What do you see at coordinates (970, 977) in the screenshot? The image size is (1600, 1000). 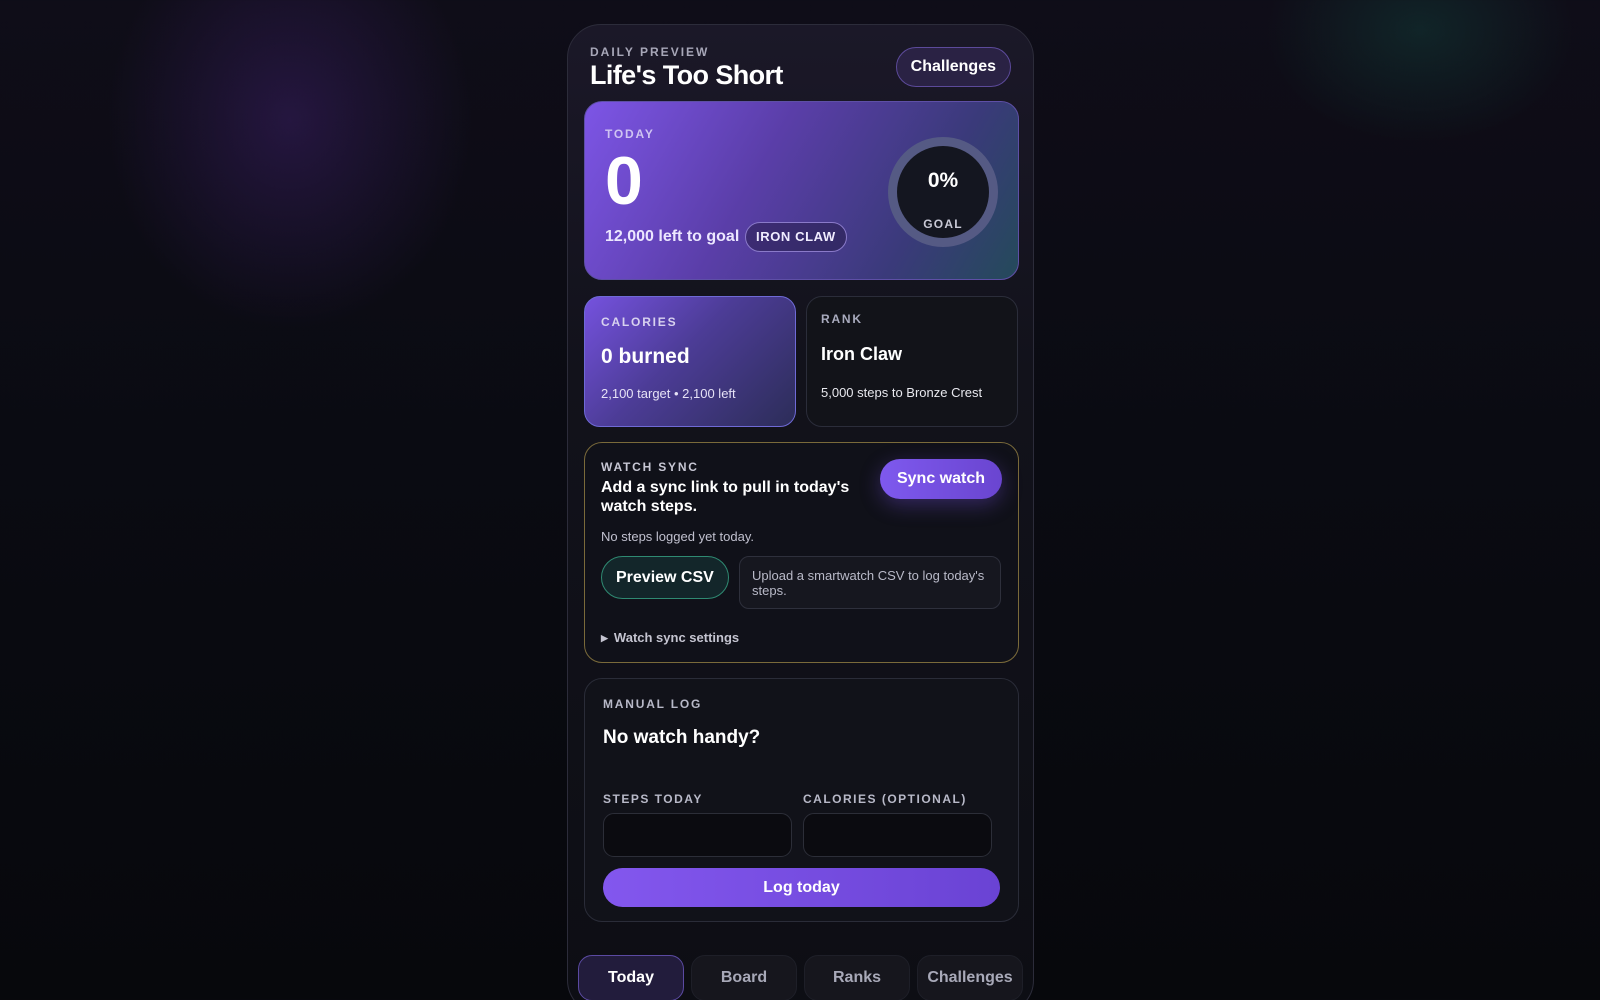 I see `tab-challenges: Challenges` at bounding box center [970, 977].